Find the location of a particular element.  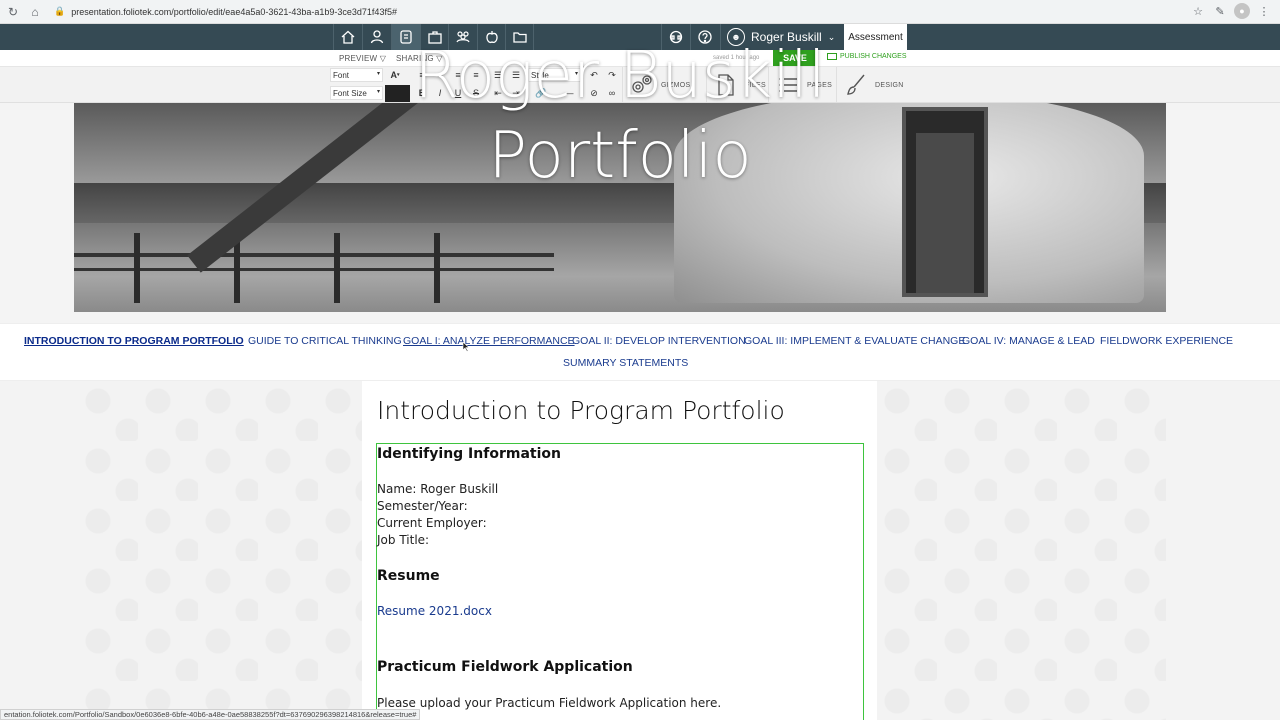

decorative-pattern-right is located at coordinates (1021, 550).